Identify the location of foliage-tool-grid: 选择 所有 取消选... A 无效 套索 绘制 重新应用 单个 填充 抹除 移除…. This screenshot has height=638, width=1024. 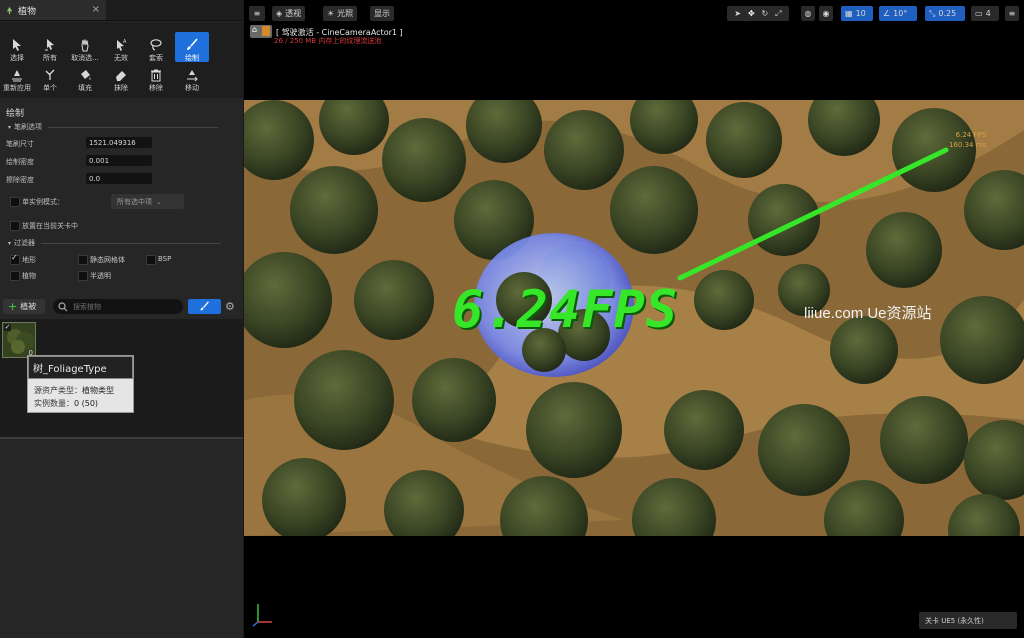
(121, 60).